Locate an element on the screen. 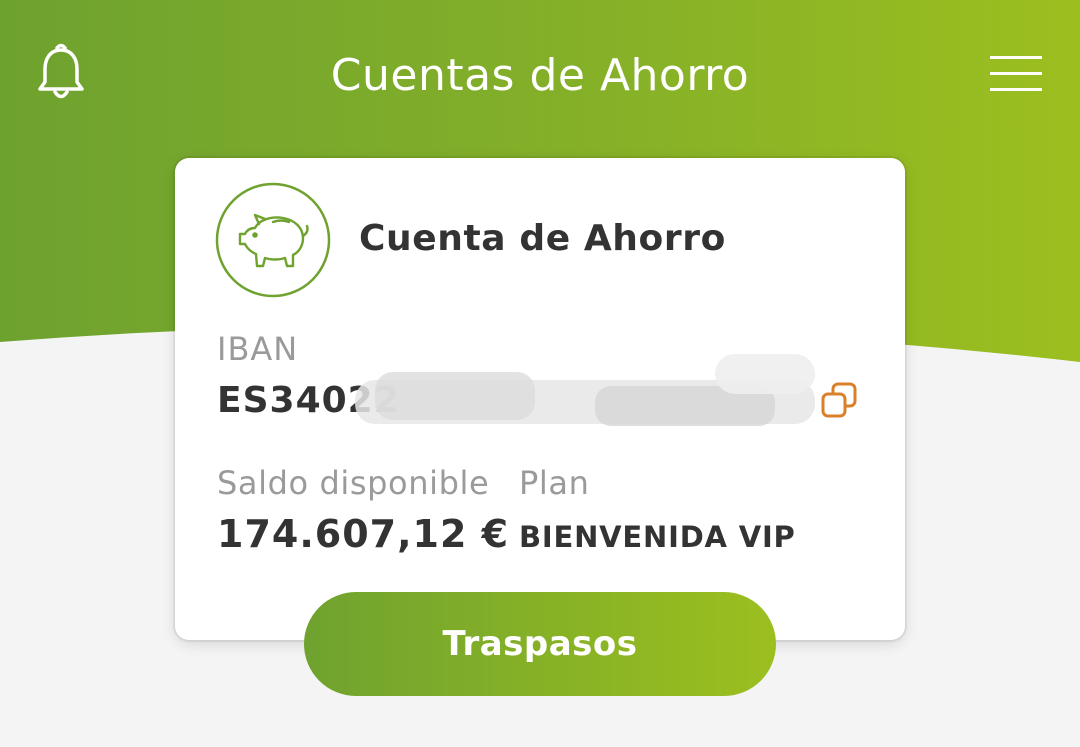 The width and height of the screenshot is (1080, 747). plan-value: BIENVENIDA VIP is located at coordinates (657, 537).